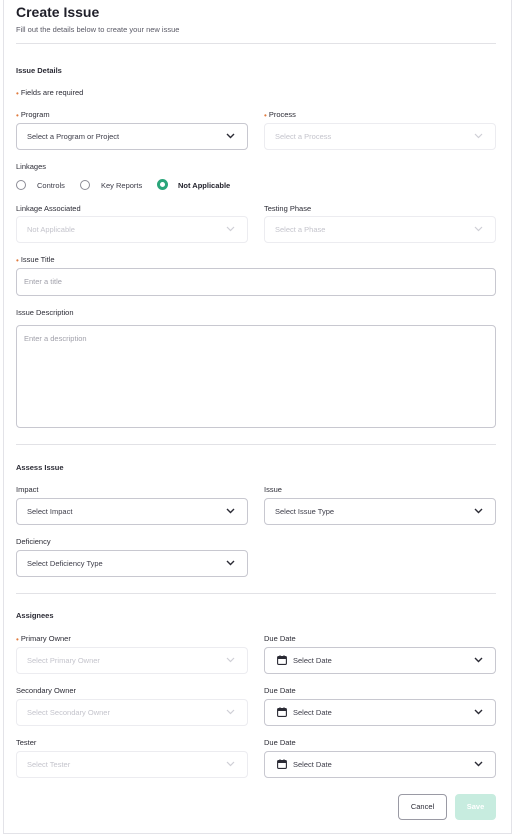  What do you see at coordinates (380, 712) in the screenshot?
I see `due-date-select-secondary: Select Date` at bounding box center [380, 712].